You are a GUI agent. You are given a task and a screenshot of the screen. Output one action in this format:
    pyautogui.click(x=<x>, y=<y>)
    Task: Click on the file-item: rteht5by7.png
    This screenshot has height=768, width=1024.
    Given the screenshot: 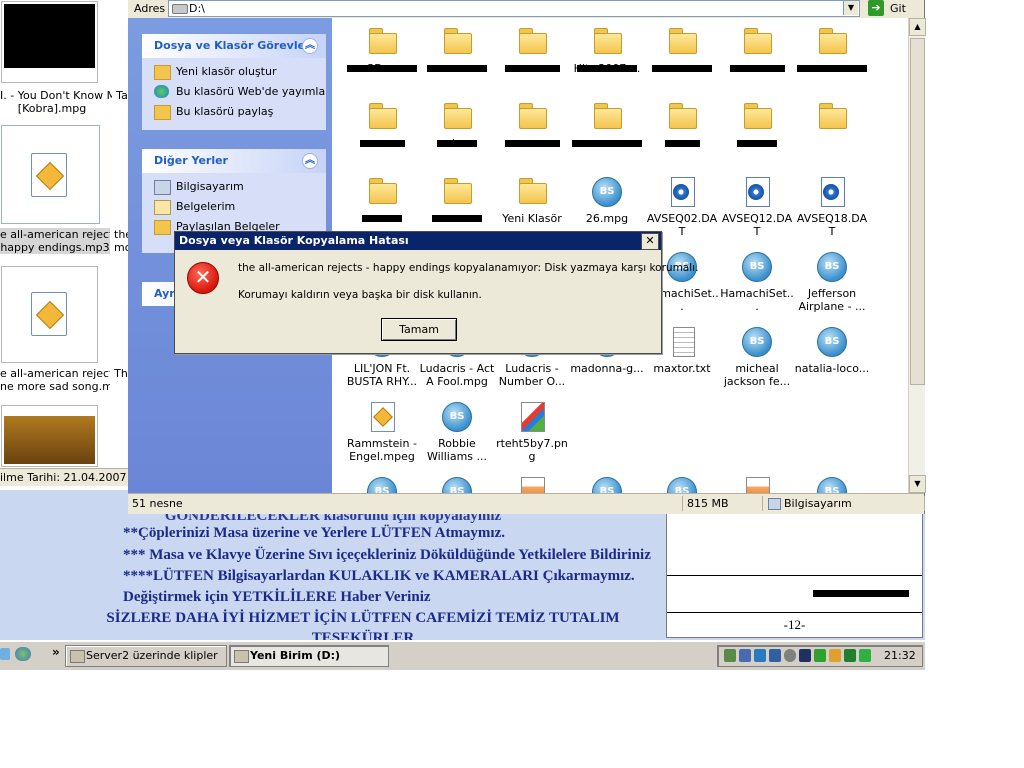 What is the action you would take?
    pyautogui.click(x=532, y=432)
    